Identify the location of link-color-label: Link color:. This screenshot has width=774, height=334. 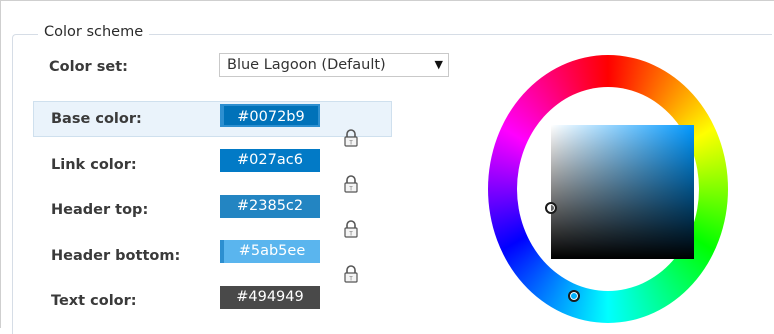
(94, 165).